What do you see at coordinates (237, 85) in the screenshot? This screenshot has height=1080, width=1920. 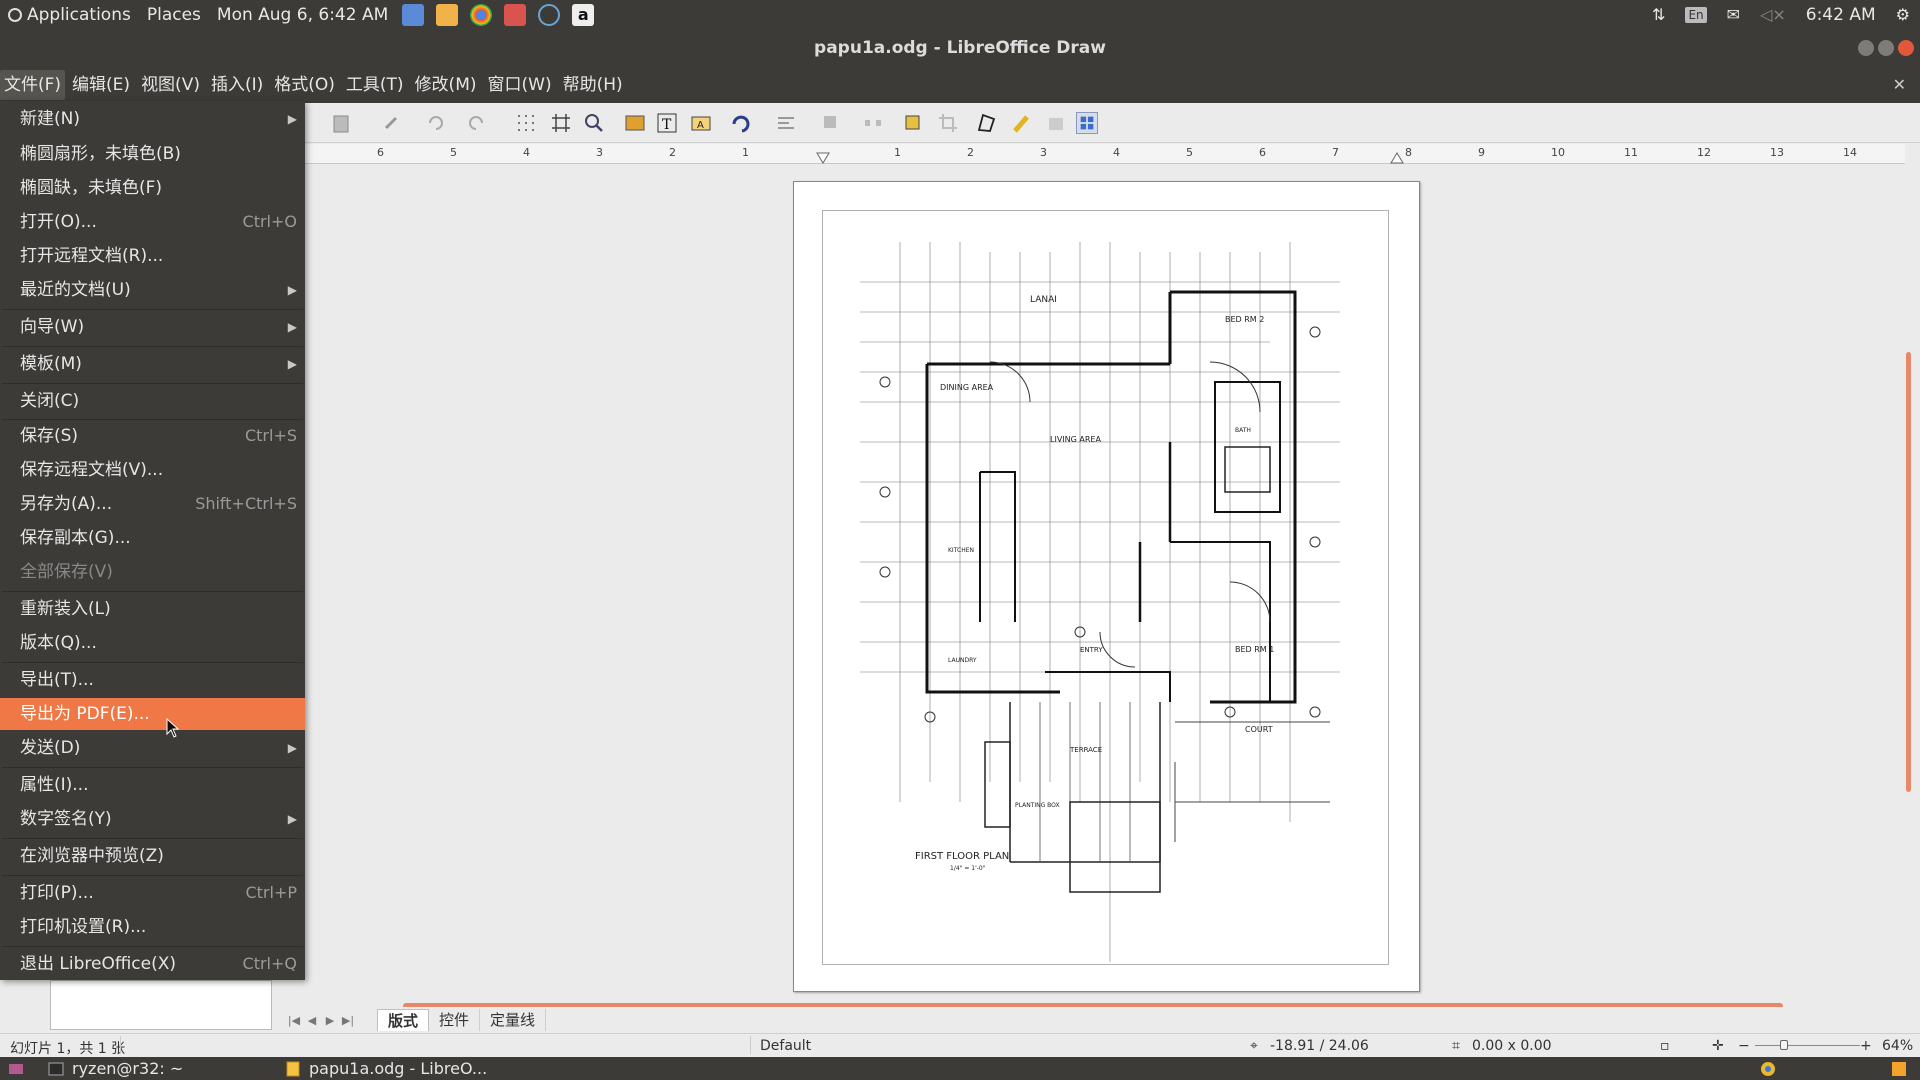 I see `menu-insert: 插入(I)` at bounding box center [237, 85].